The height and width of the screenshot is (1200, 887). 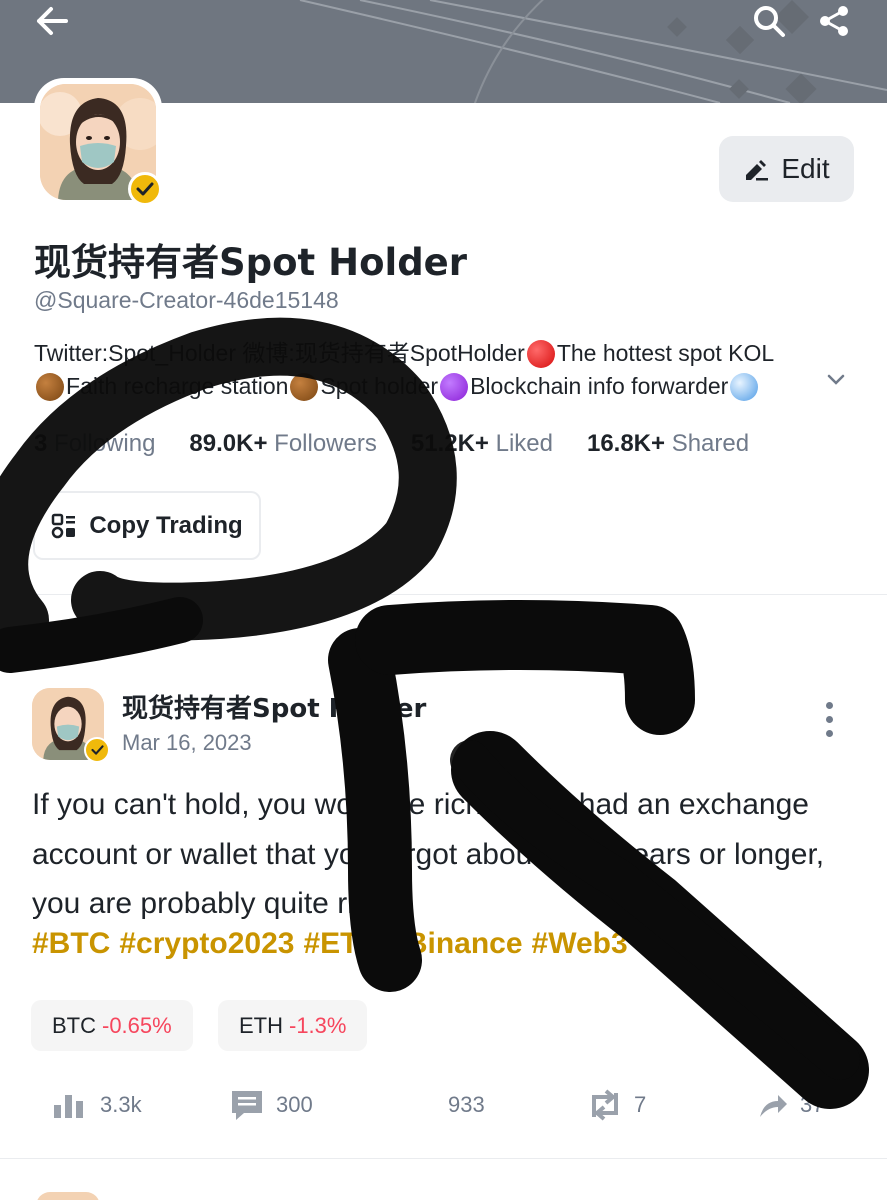 I want to click on stat-value: 89.0K+, so click(x=228, y=443).